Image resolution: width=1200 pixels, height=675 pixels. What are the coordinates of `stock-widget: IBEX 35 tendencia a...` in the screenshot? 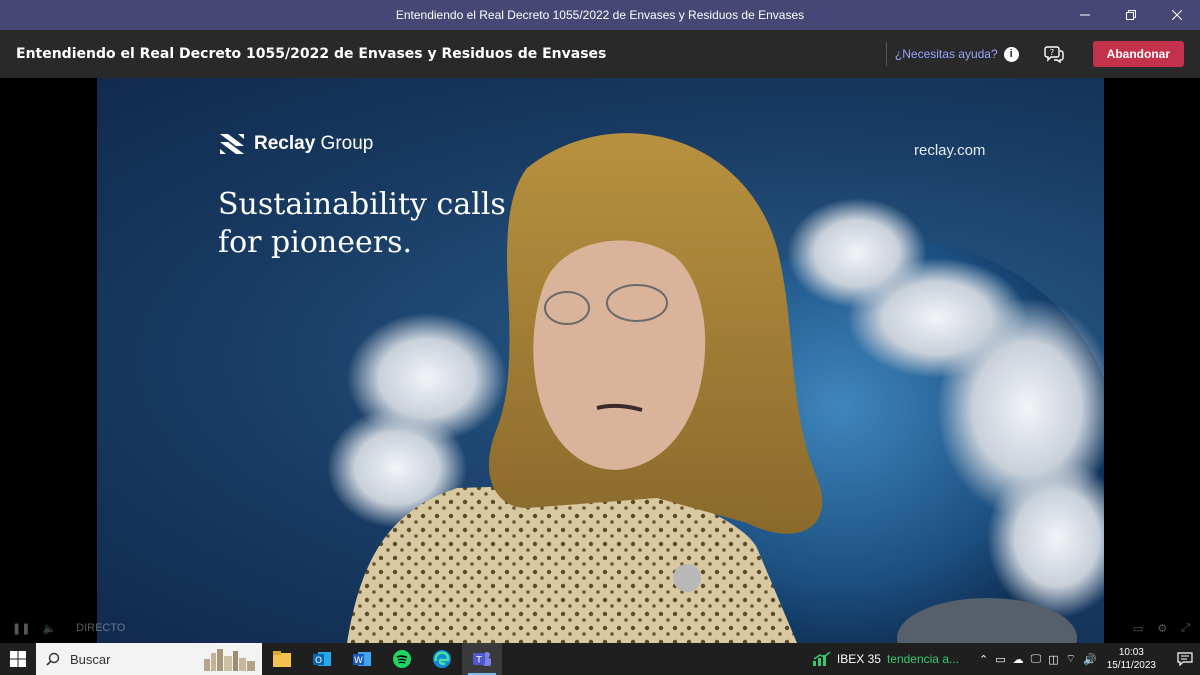 It's located at (885, 659).